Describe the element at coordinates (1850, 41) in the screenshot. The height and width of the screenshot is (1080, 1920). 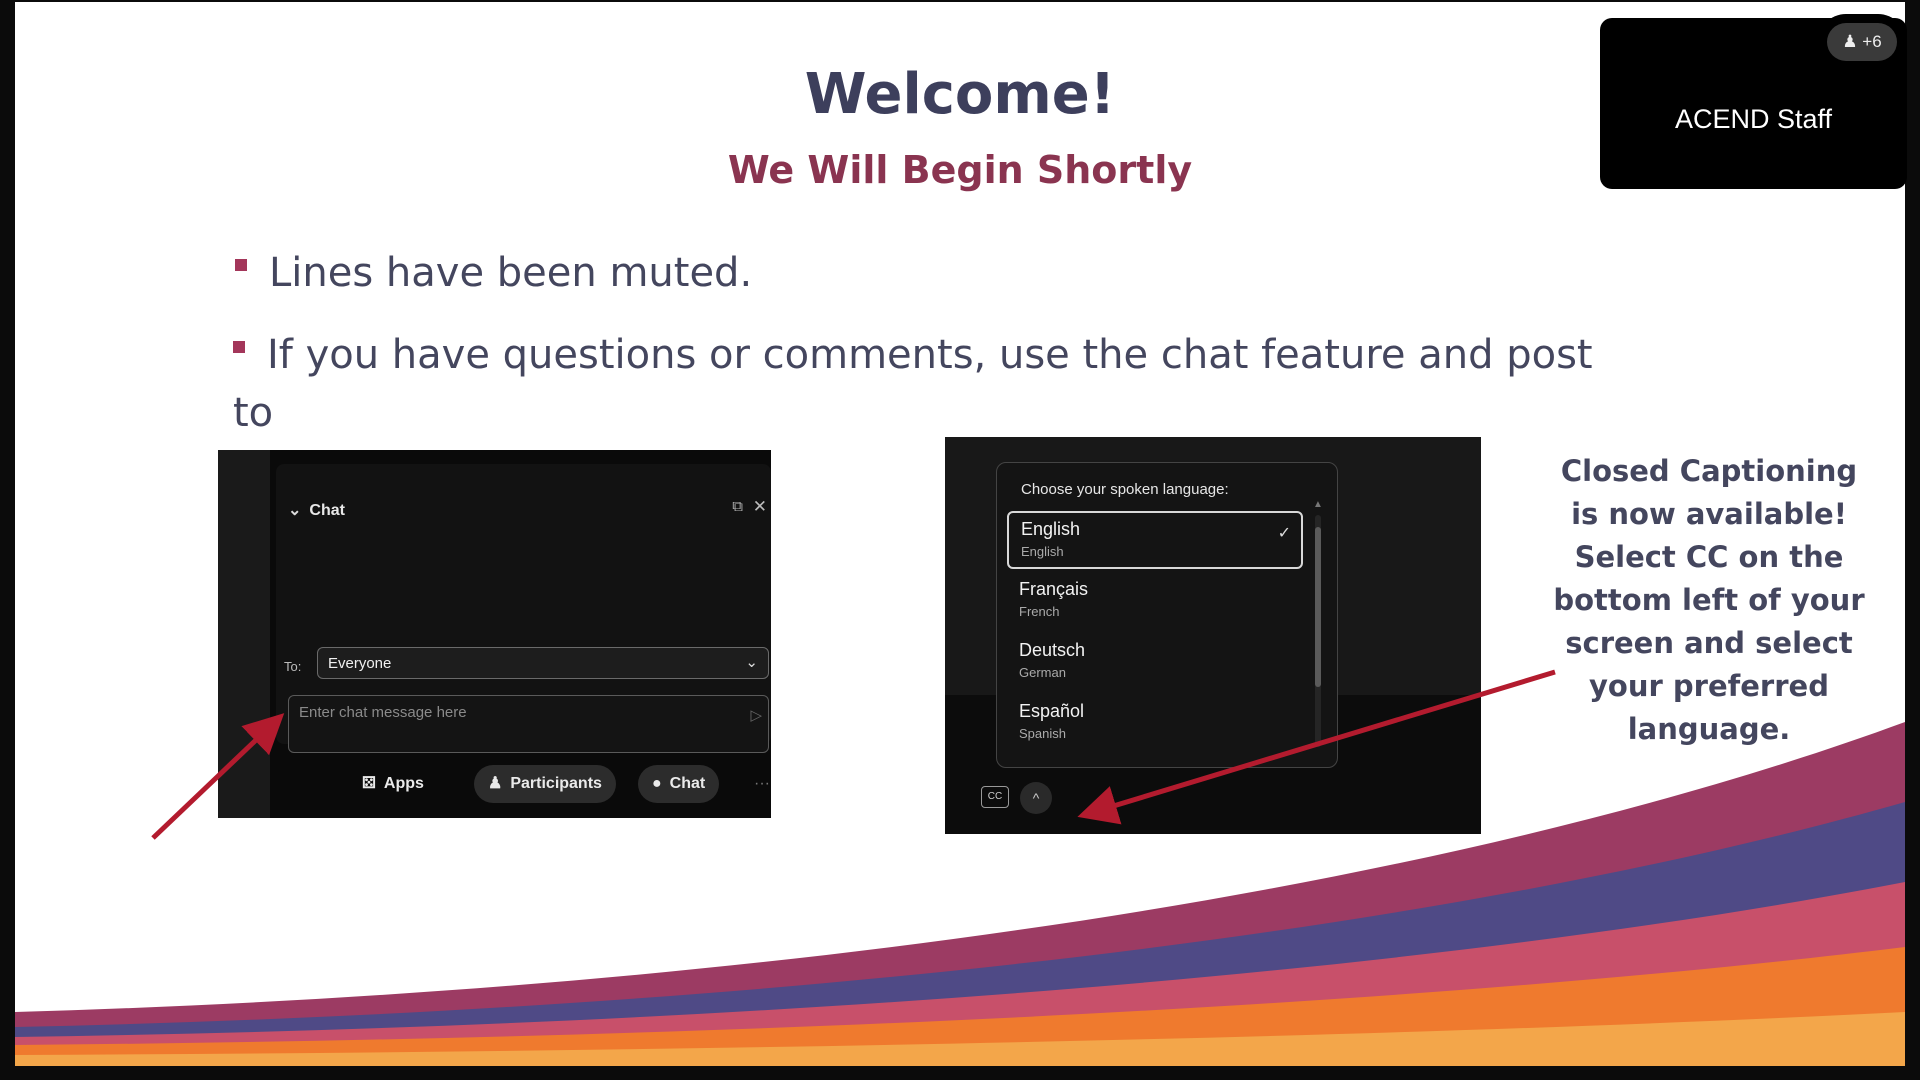
I see `person-icon: ♟` at that location.